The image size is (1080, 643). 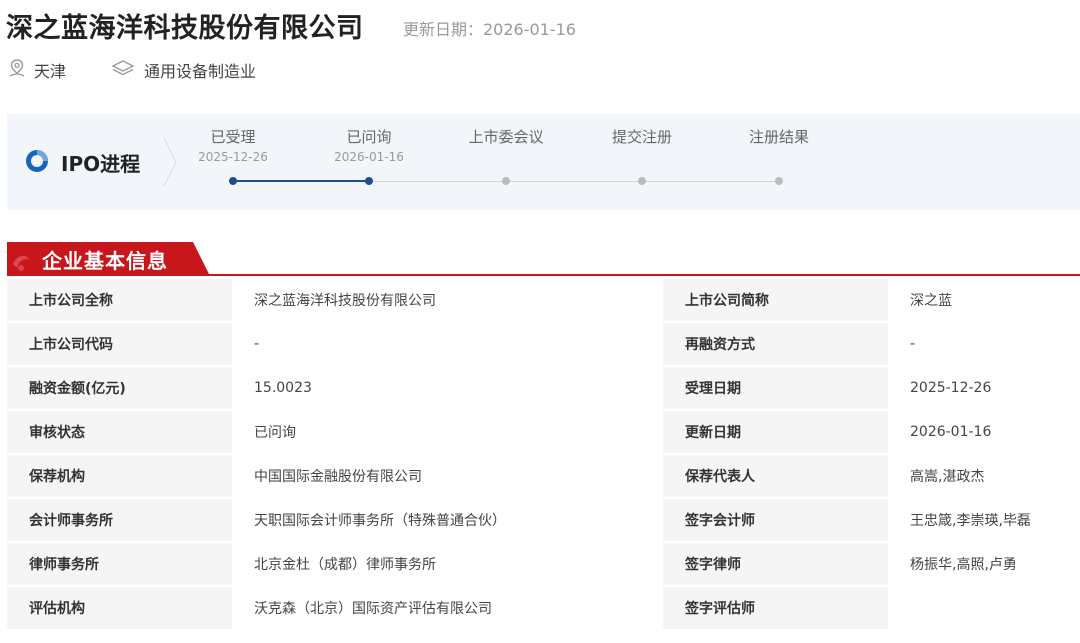 I want to click on company-title: 深之蓝海洋科技股份有限公司, so click(x=185, y=28).